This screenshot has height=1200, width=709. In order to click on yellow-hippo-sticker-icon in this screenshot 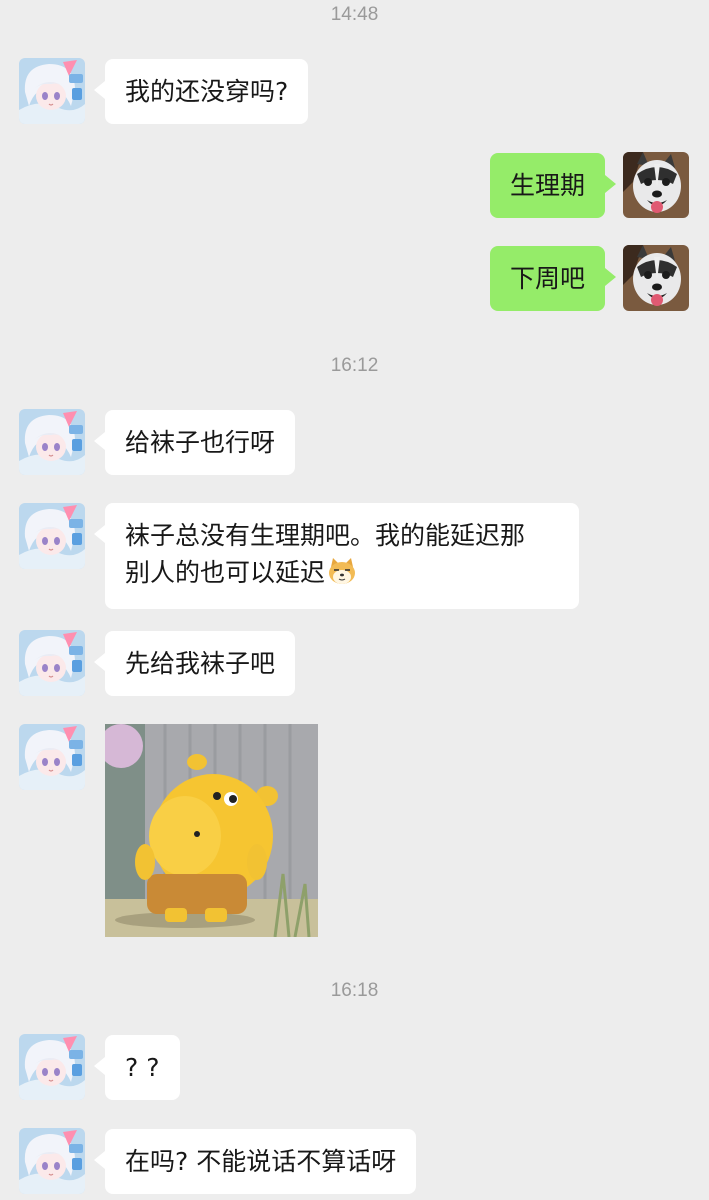, I will do `click(211, 830)`.